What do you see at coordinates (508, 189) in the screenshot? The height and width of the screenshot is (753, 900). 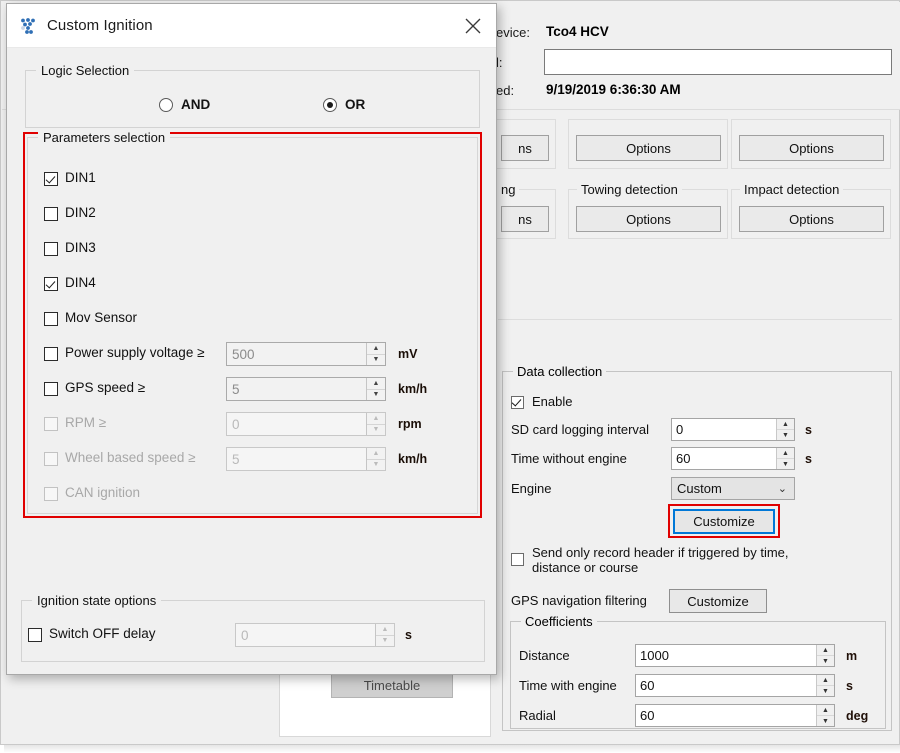 I see `group-row2-1-title: ng` at bounding box center [508, 189].